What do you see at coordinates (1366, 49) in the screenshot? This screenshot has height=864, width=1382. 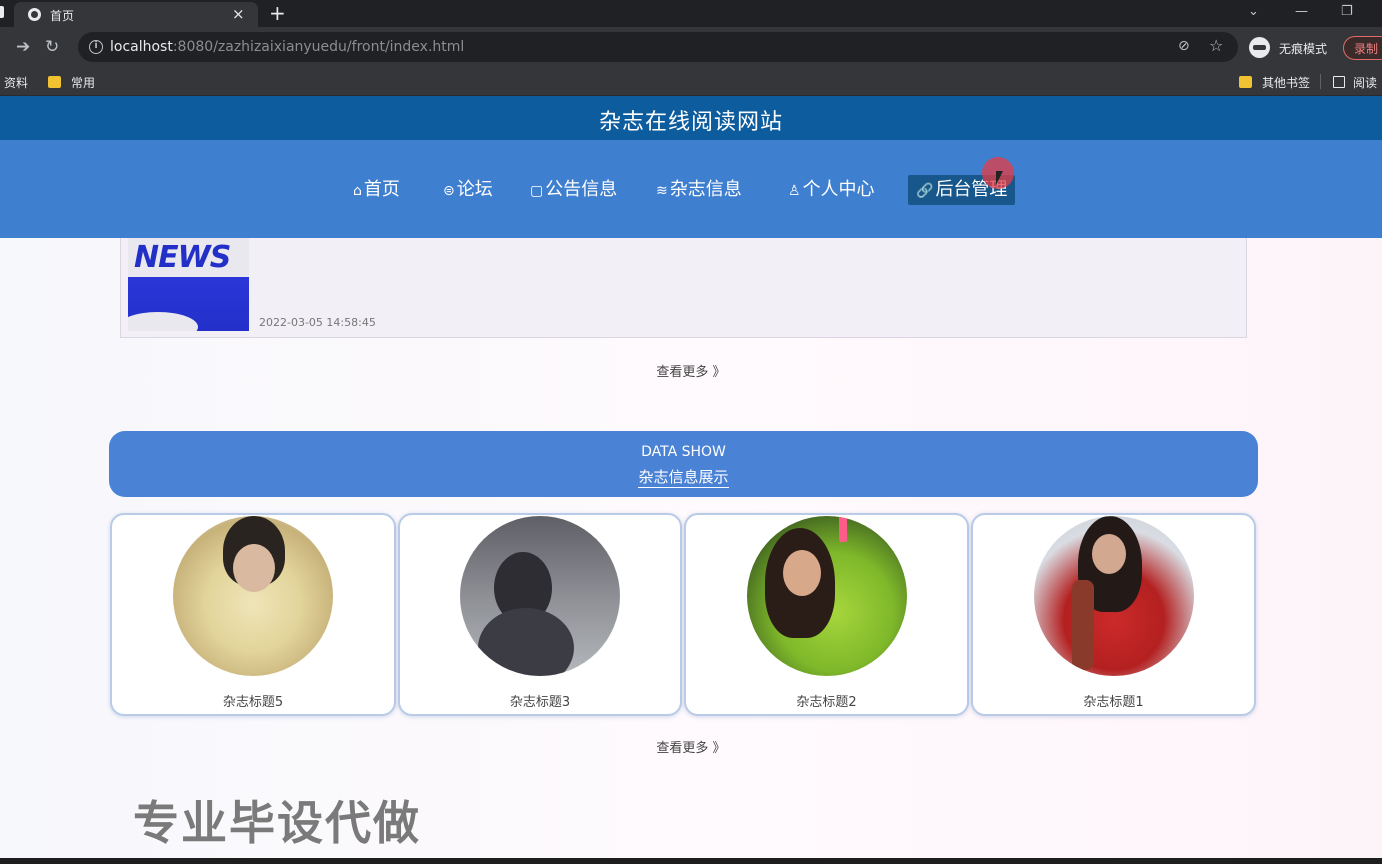 I see `record-label: 录制` at bounding box center [1366, 49].